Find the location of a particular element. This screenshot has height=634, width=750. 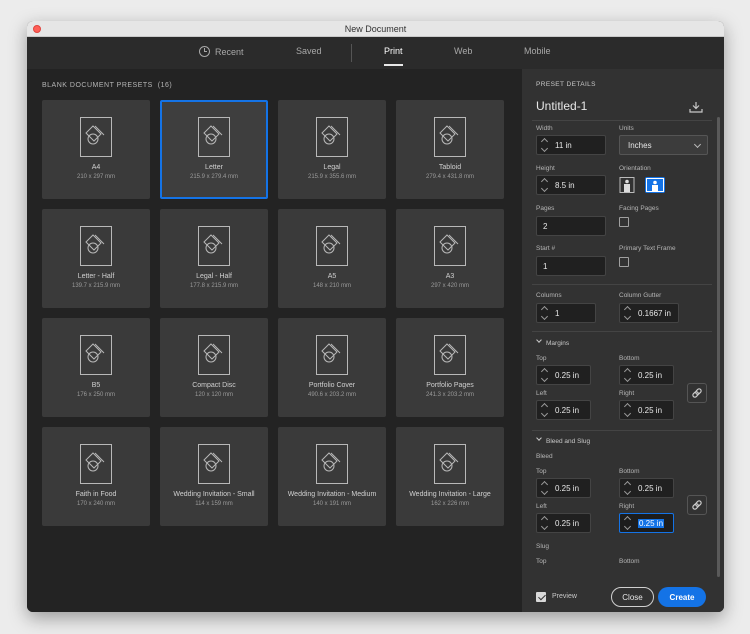

preset-card-wedding-invitation-medium: Wedding Invitation - Medium 140 x 191 mm is located at coordinates (332, 476).